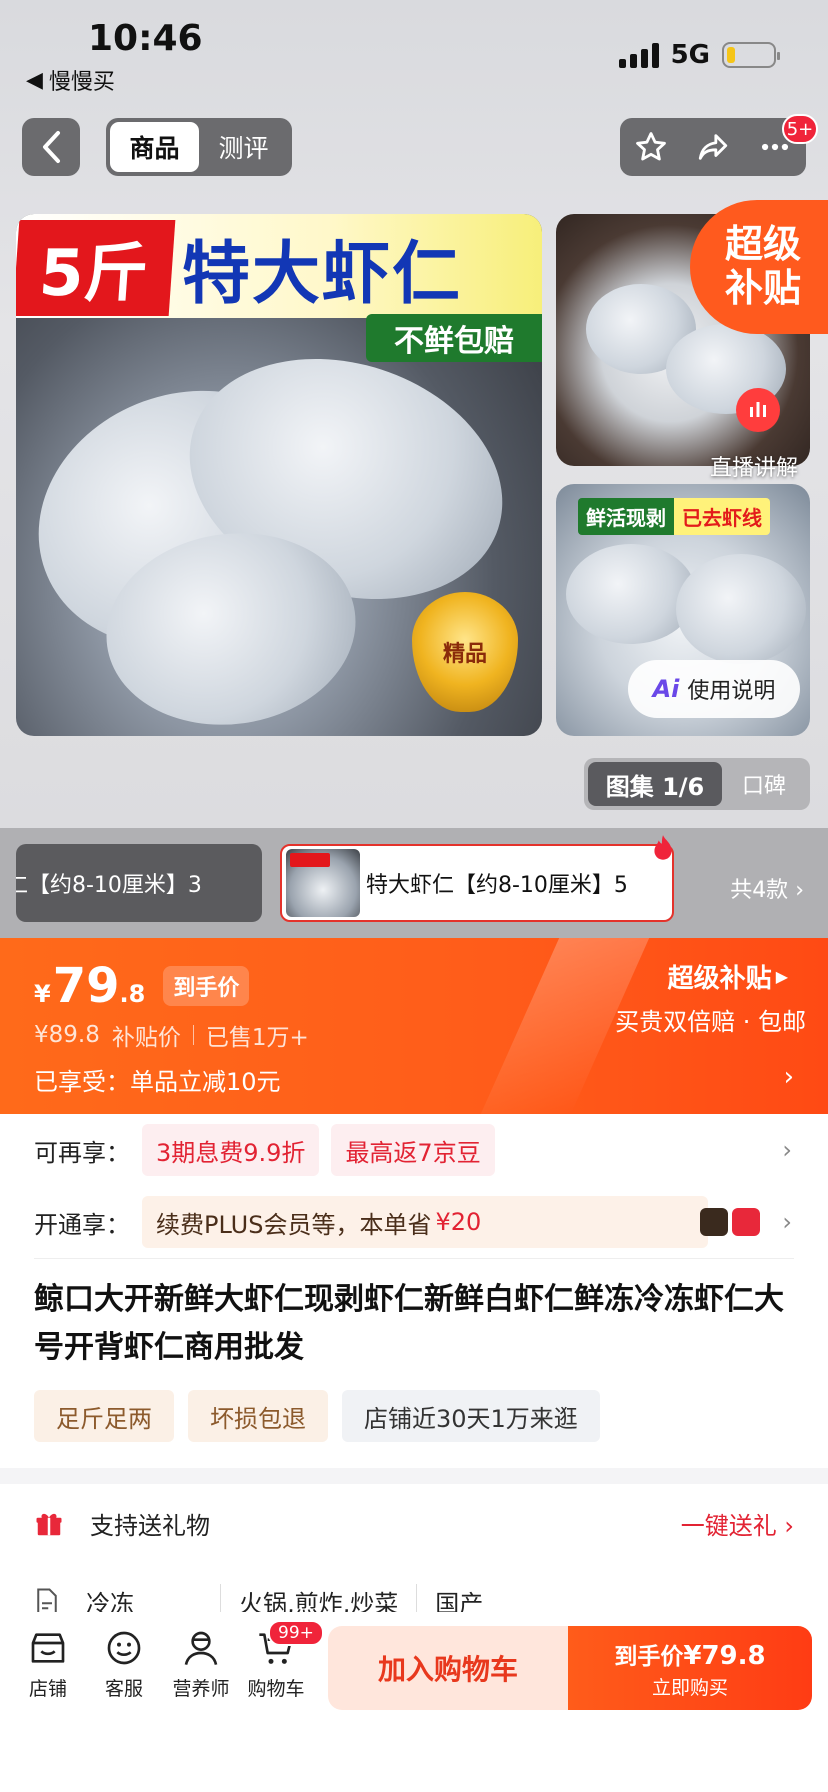 This screenshot has height=1792, width=828. What do you see at coordinates (42, 994) in the screenshot?
I see `price-symbol: ¥` at bounding box center [42, 994].